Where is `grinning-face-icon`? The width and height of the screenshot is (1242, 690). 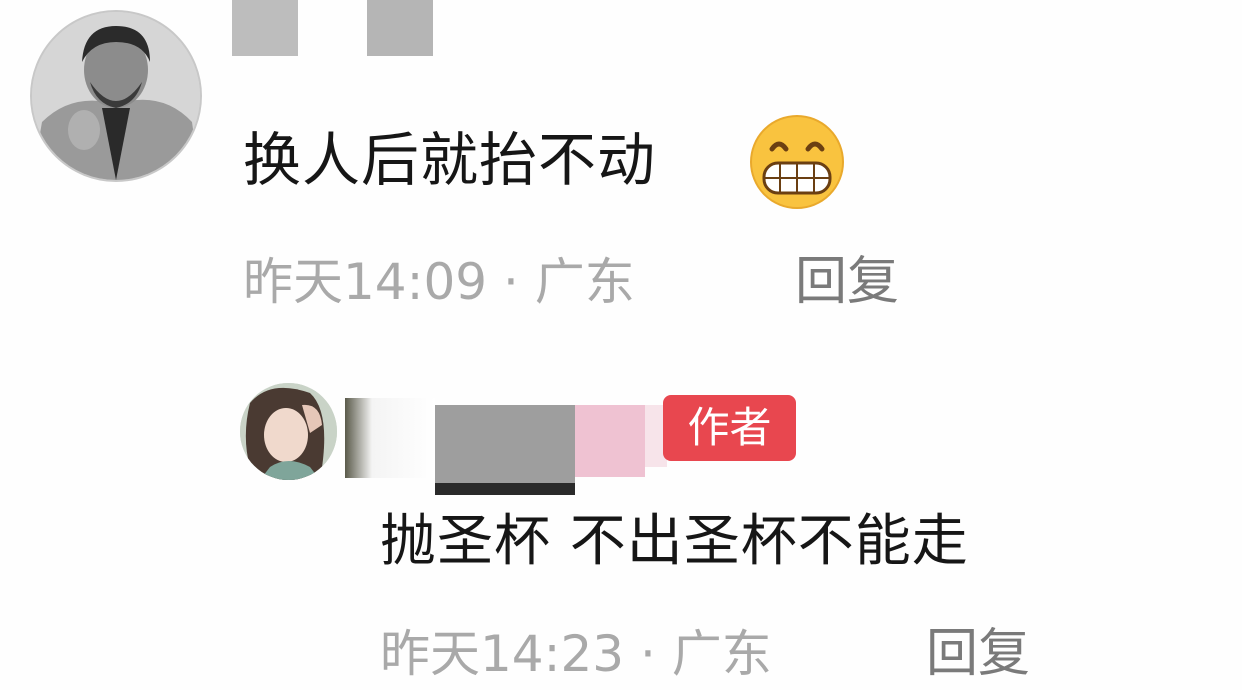 grinning-face-icon is located at coordinates (797, 162).